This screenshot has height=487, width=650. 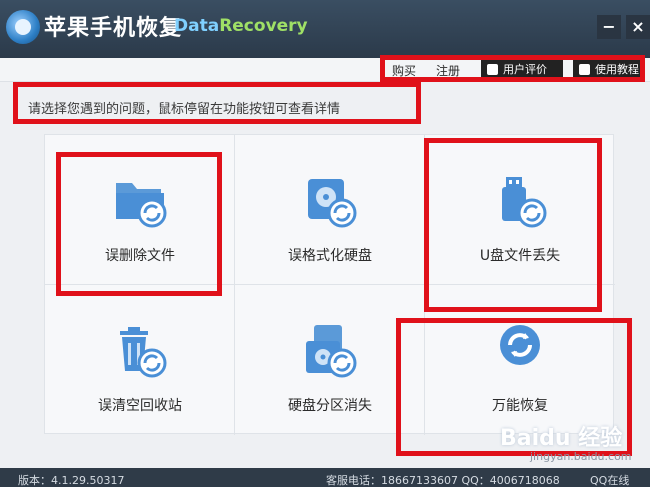 I want to click on close-button: ×, so click(x=638, y=27).